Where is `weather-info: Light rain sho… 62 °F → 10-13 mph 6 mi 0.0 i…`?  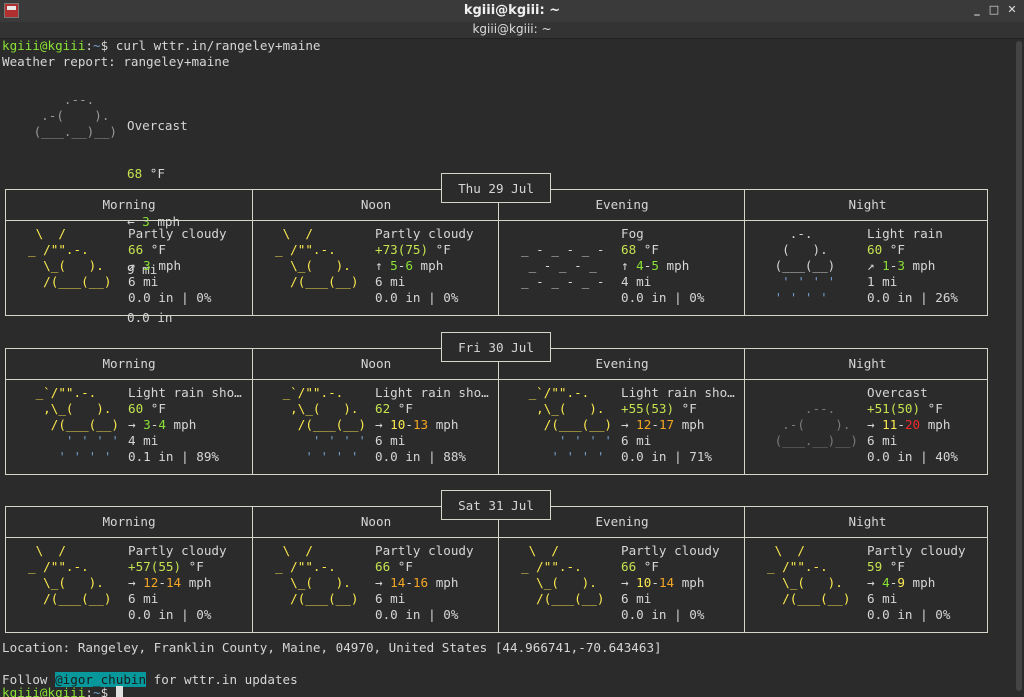
weather-info: Light rain sho… 62 °F → 10-13 mph 6 mi 0.0 i… is located at coordinates (436, 425).